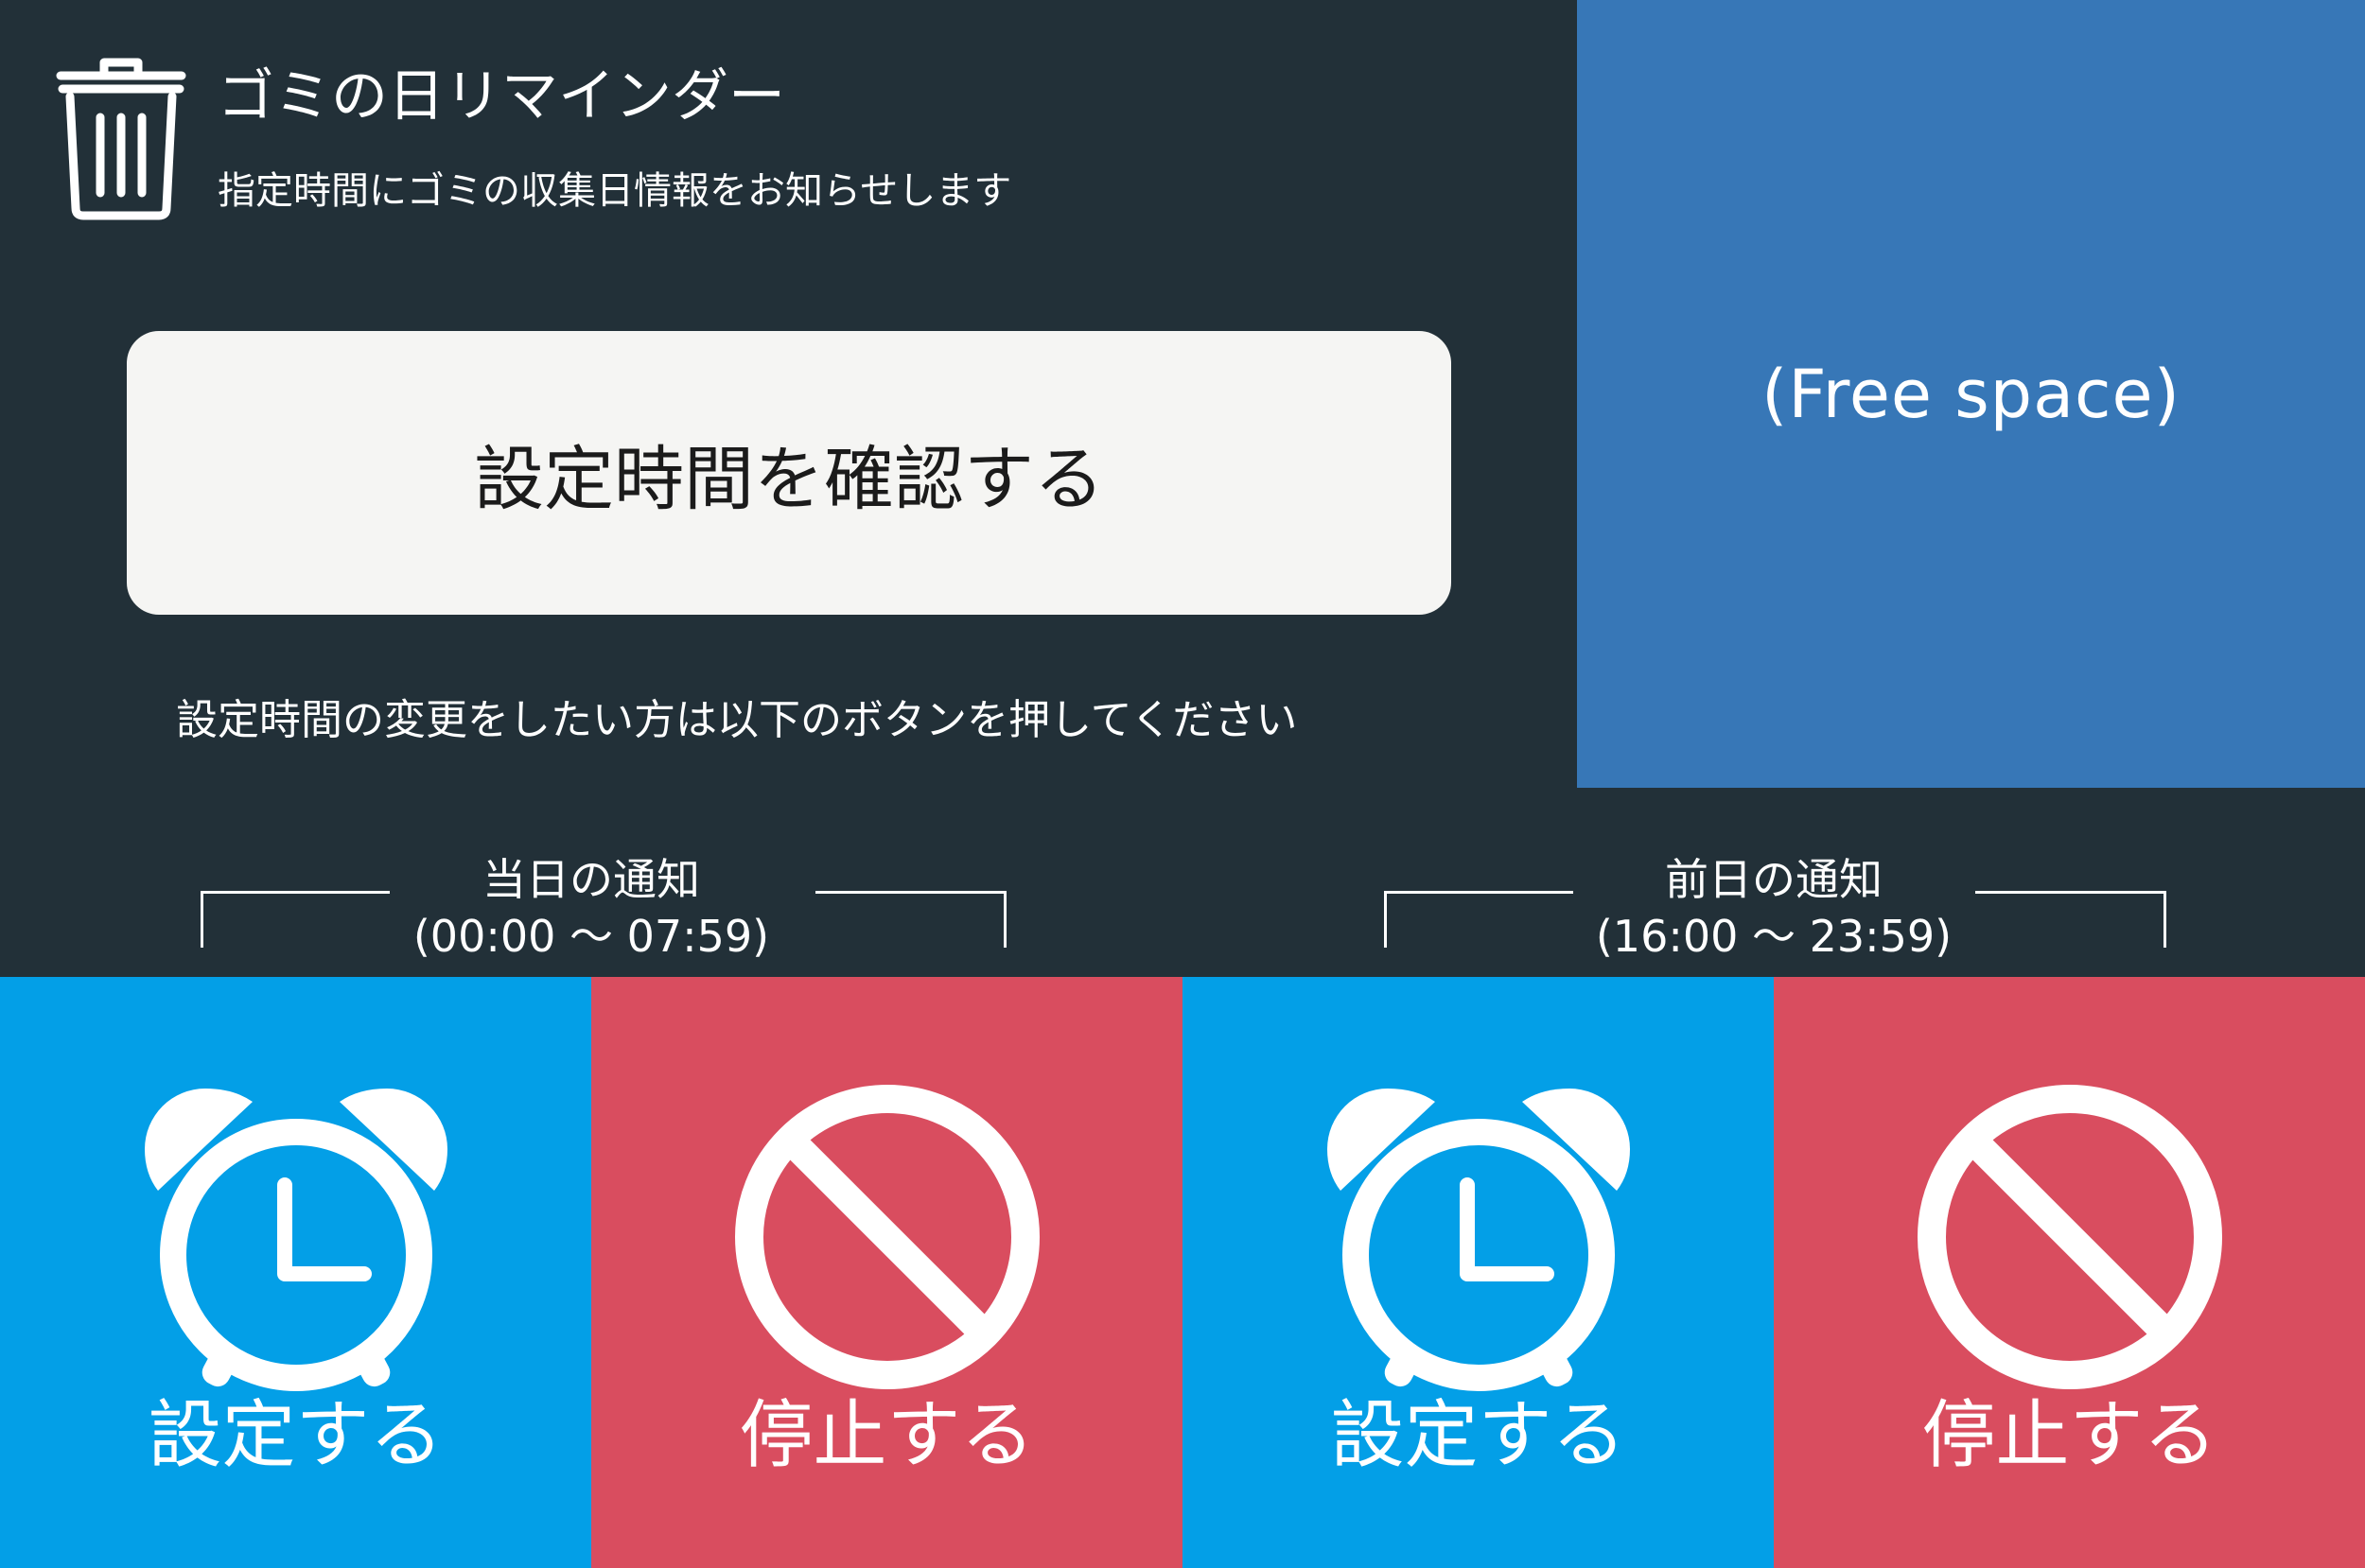 Image resolution: width=2365 pixels, height=1568 pixels. Describe the element at coordinates (1478, 1435) in the screenshot. I see `previous-day-set-label: 設定する` at that location.